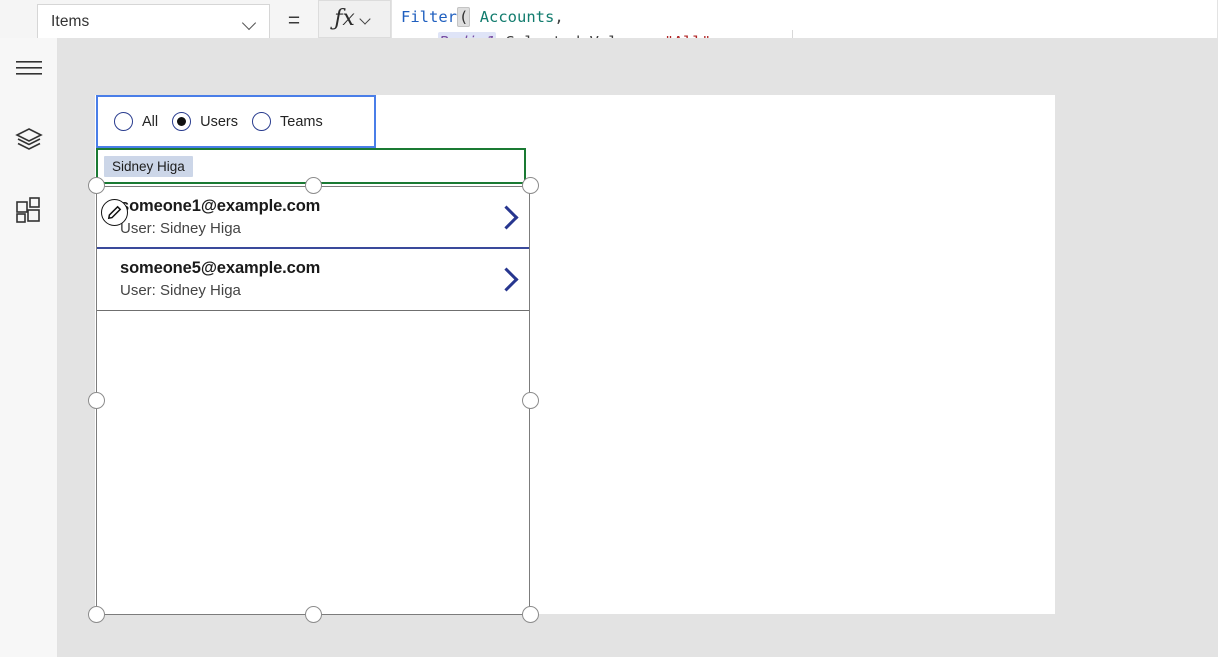 This screenshot has height=657, width=1218. Describe the element at coordinates (70, 21) in the screenshot. I see `property-dropdown-label: Items` at that location.